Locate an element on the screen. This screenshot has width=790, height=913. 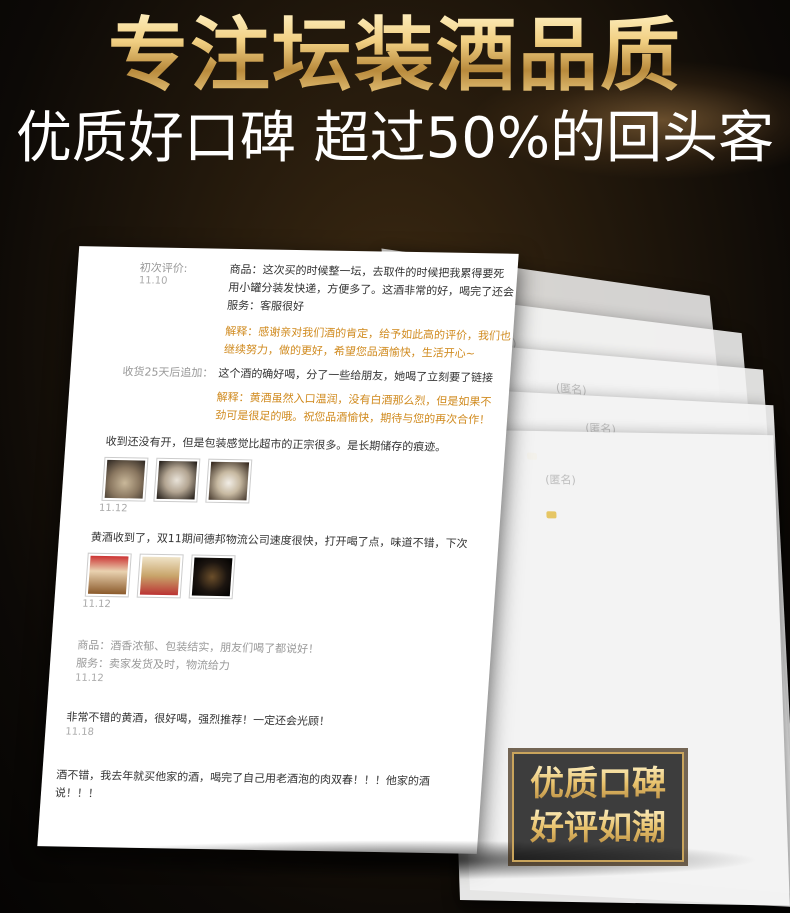
review-text-cont: 说！！！ is located at coordinates (77, 793).